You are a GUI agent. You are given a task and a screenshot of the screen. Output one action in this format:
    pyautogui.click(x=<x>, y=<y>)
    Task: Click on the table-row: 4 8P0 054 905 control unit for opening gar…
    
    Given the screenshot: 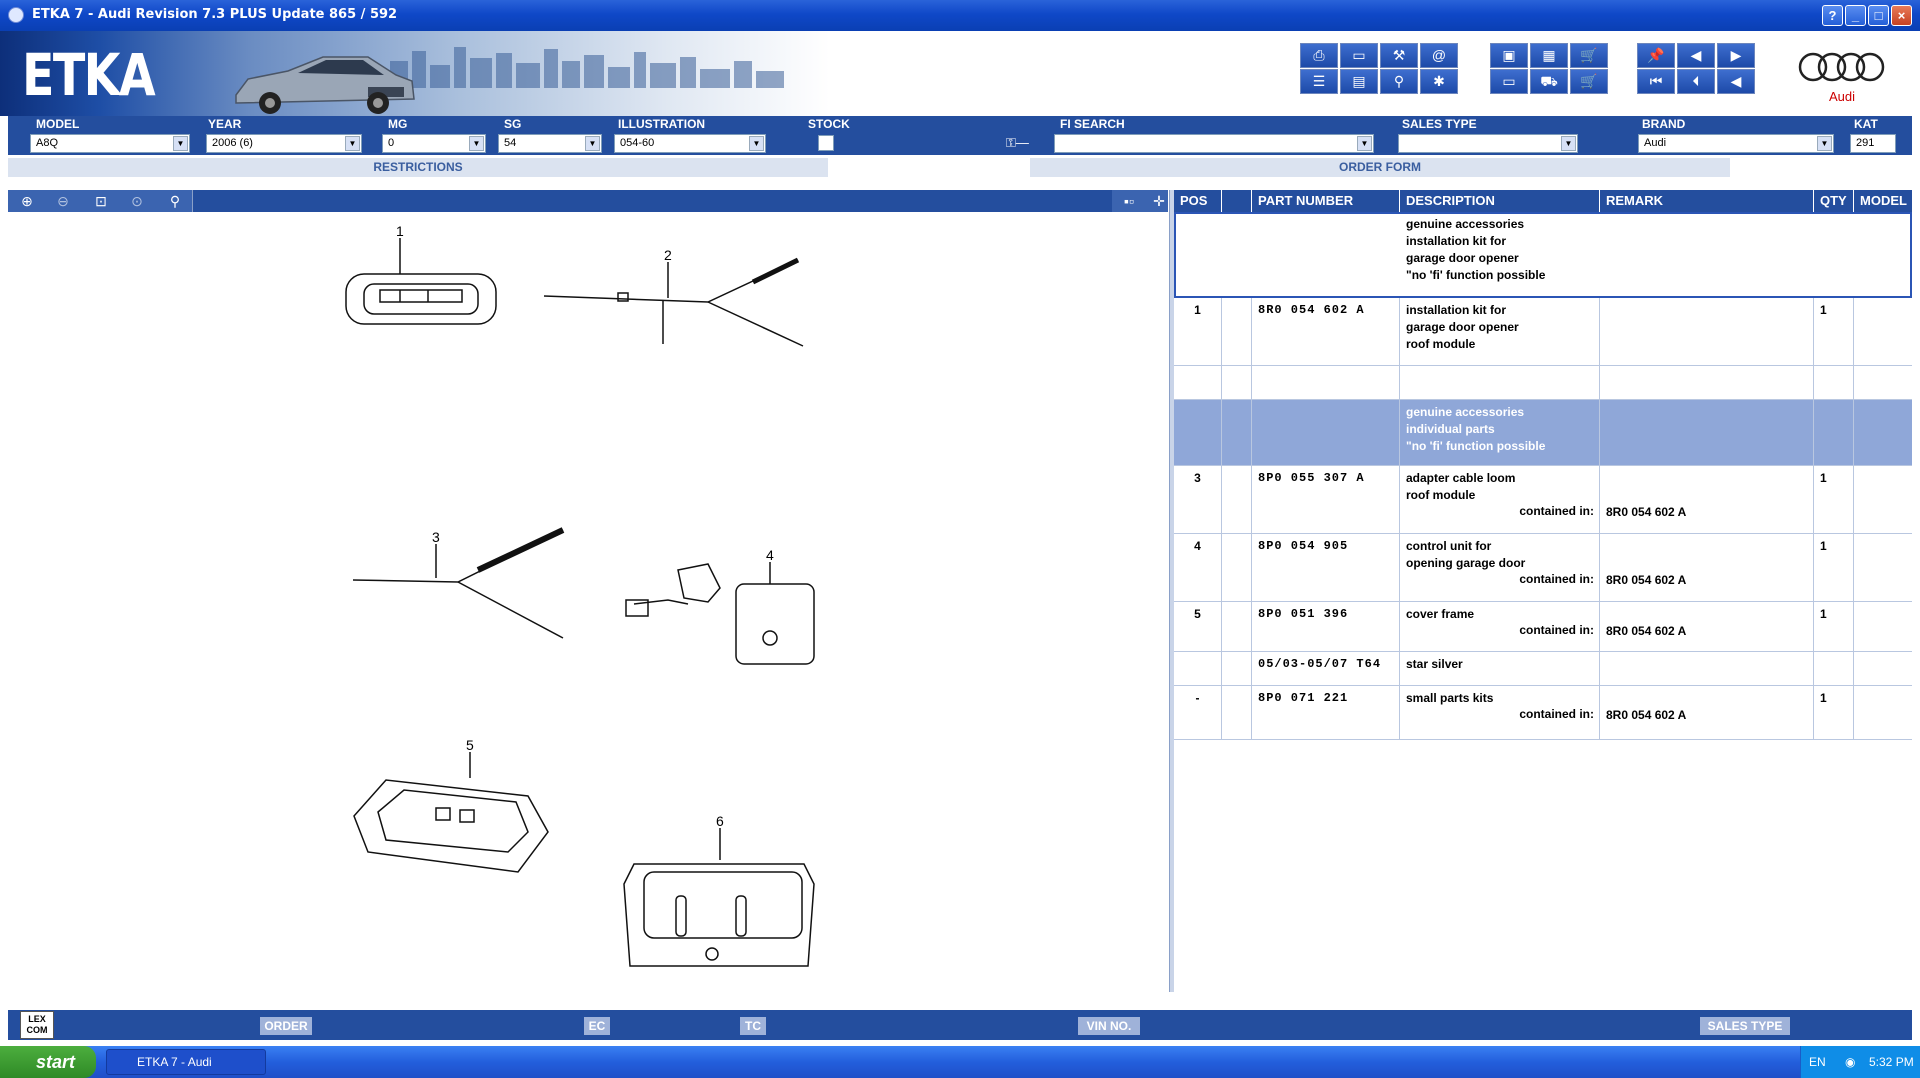 What is the action you would take?
    pyautogui.click(x=1543, y=568)
    